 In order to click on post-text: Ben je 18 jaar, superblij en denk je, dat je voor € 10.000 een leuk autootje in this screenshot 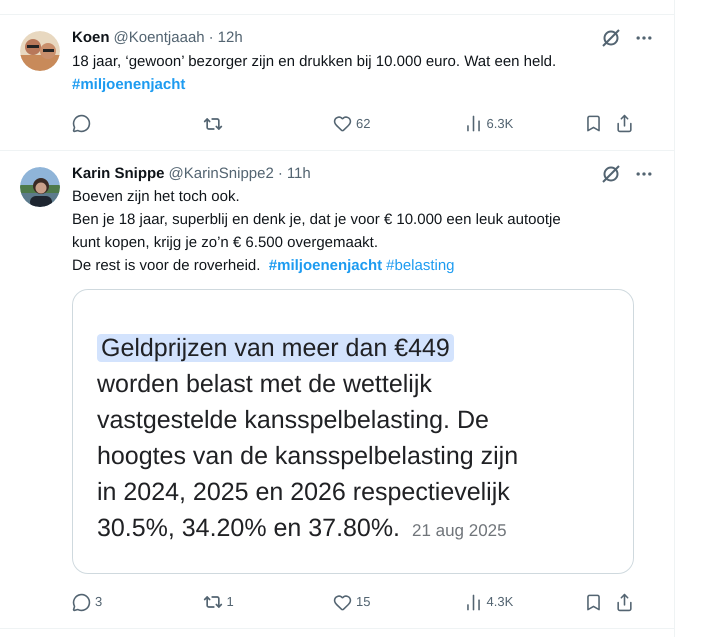, I will do `click(316, 219)`.